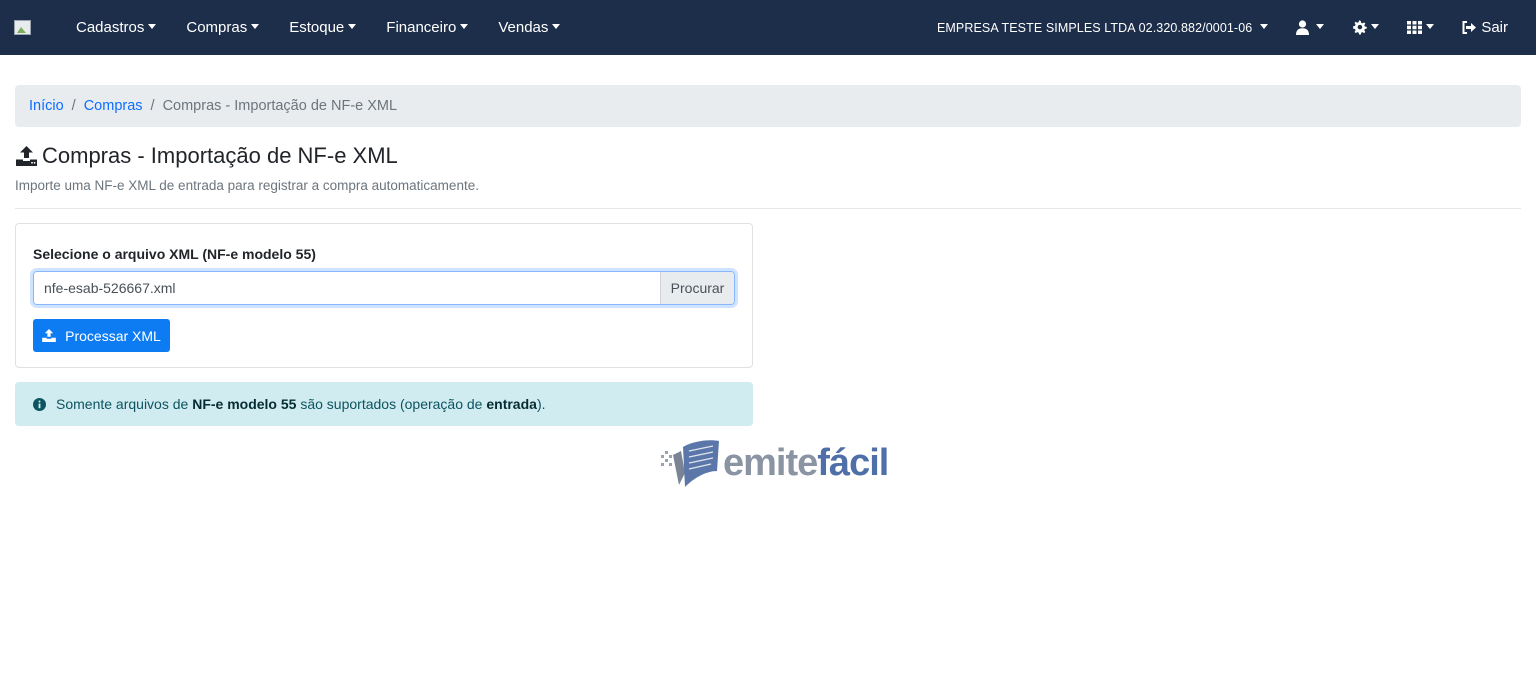 The height and width of the screenshot is (686, 1536). I want to click on menu-label: Financeiro, so click(421, 27).